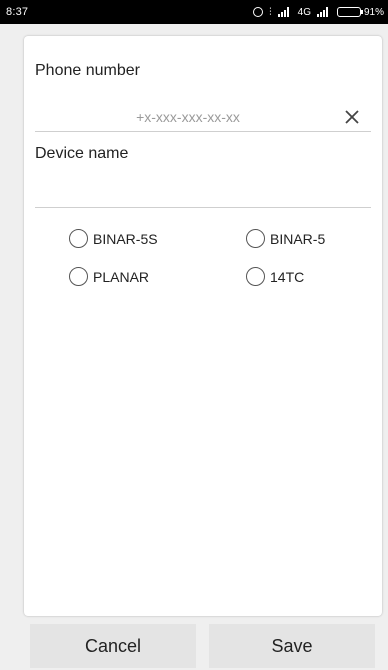  Describe the element at coordinates (194, 12) in the screenshot. I see `status-bar: 8:37 ⫶ 4G 91%` at that location.